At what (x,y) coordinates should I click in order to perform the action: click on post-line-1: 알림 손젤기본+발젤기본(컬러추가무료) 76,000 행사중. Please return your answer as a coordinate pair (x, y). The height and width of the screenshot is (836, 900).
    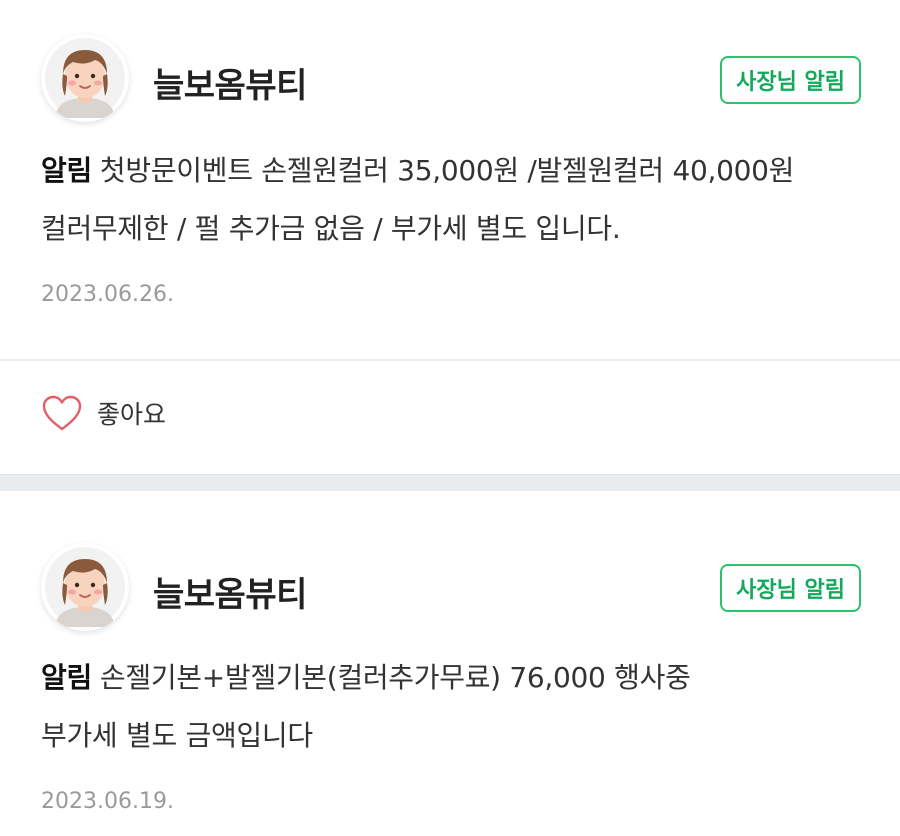
    Looking at the image, I should click on (455, 678).